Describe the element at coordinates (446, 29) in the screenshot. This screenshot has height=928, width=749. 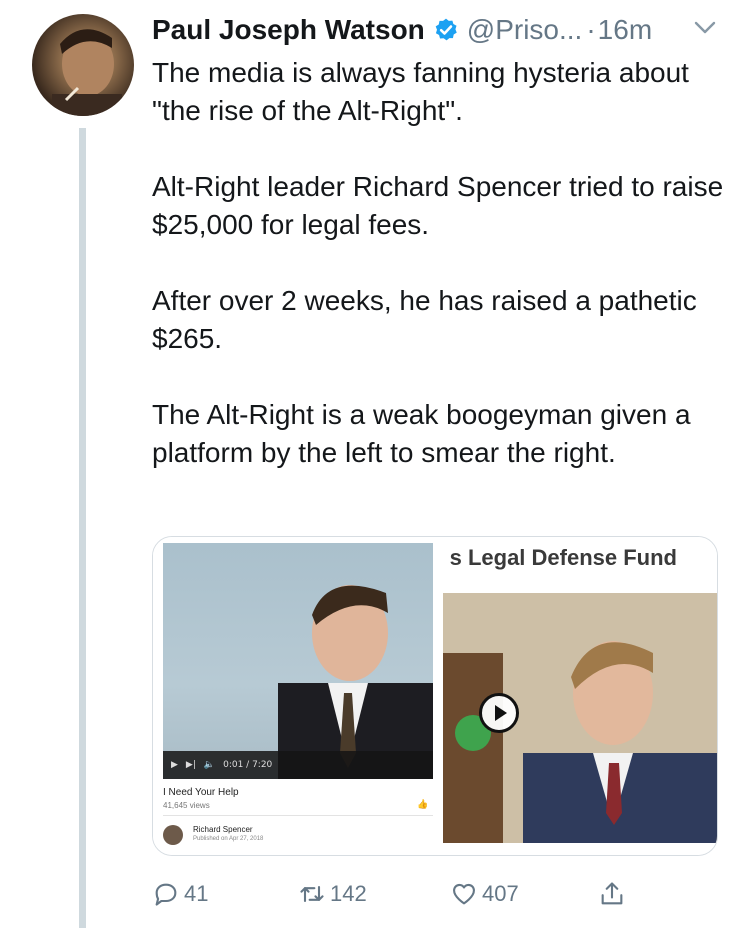
I see `verified-badge-icon` at that location.